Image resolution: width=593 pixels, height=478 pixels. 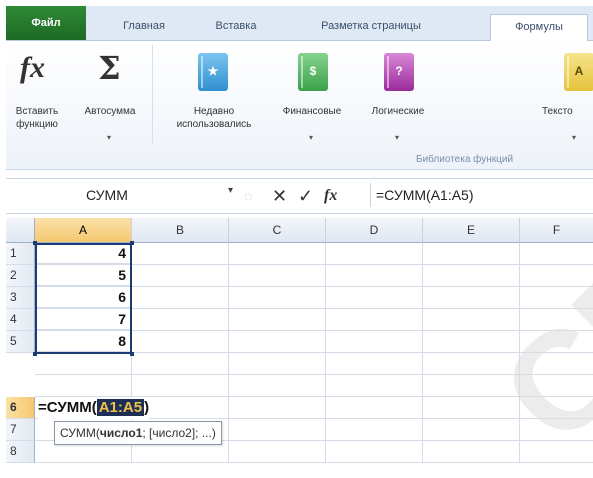 What do you see at coordinates (109, 137) in the screenshot?
I see `autosum-dropdown-icon: ▾` at bounding box center [109, 137].